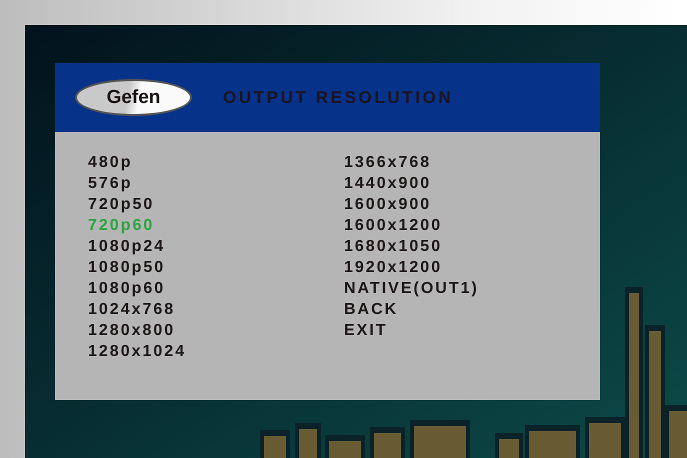 Image resolution: width=687 pixels, height=458 pixels. I want to click on menu-item: 720p50, so click(121, 204).